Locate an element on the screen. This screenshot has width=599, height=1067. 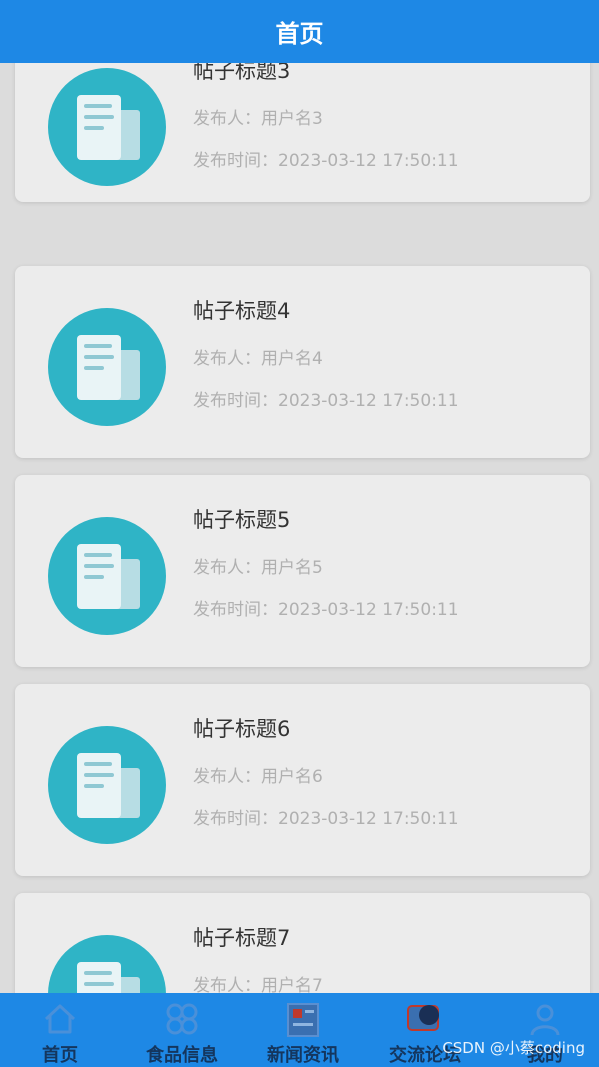
chat-icon is located at coordinates (423, 1018).